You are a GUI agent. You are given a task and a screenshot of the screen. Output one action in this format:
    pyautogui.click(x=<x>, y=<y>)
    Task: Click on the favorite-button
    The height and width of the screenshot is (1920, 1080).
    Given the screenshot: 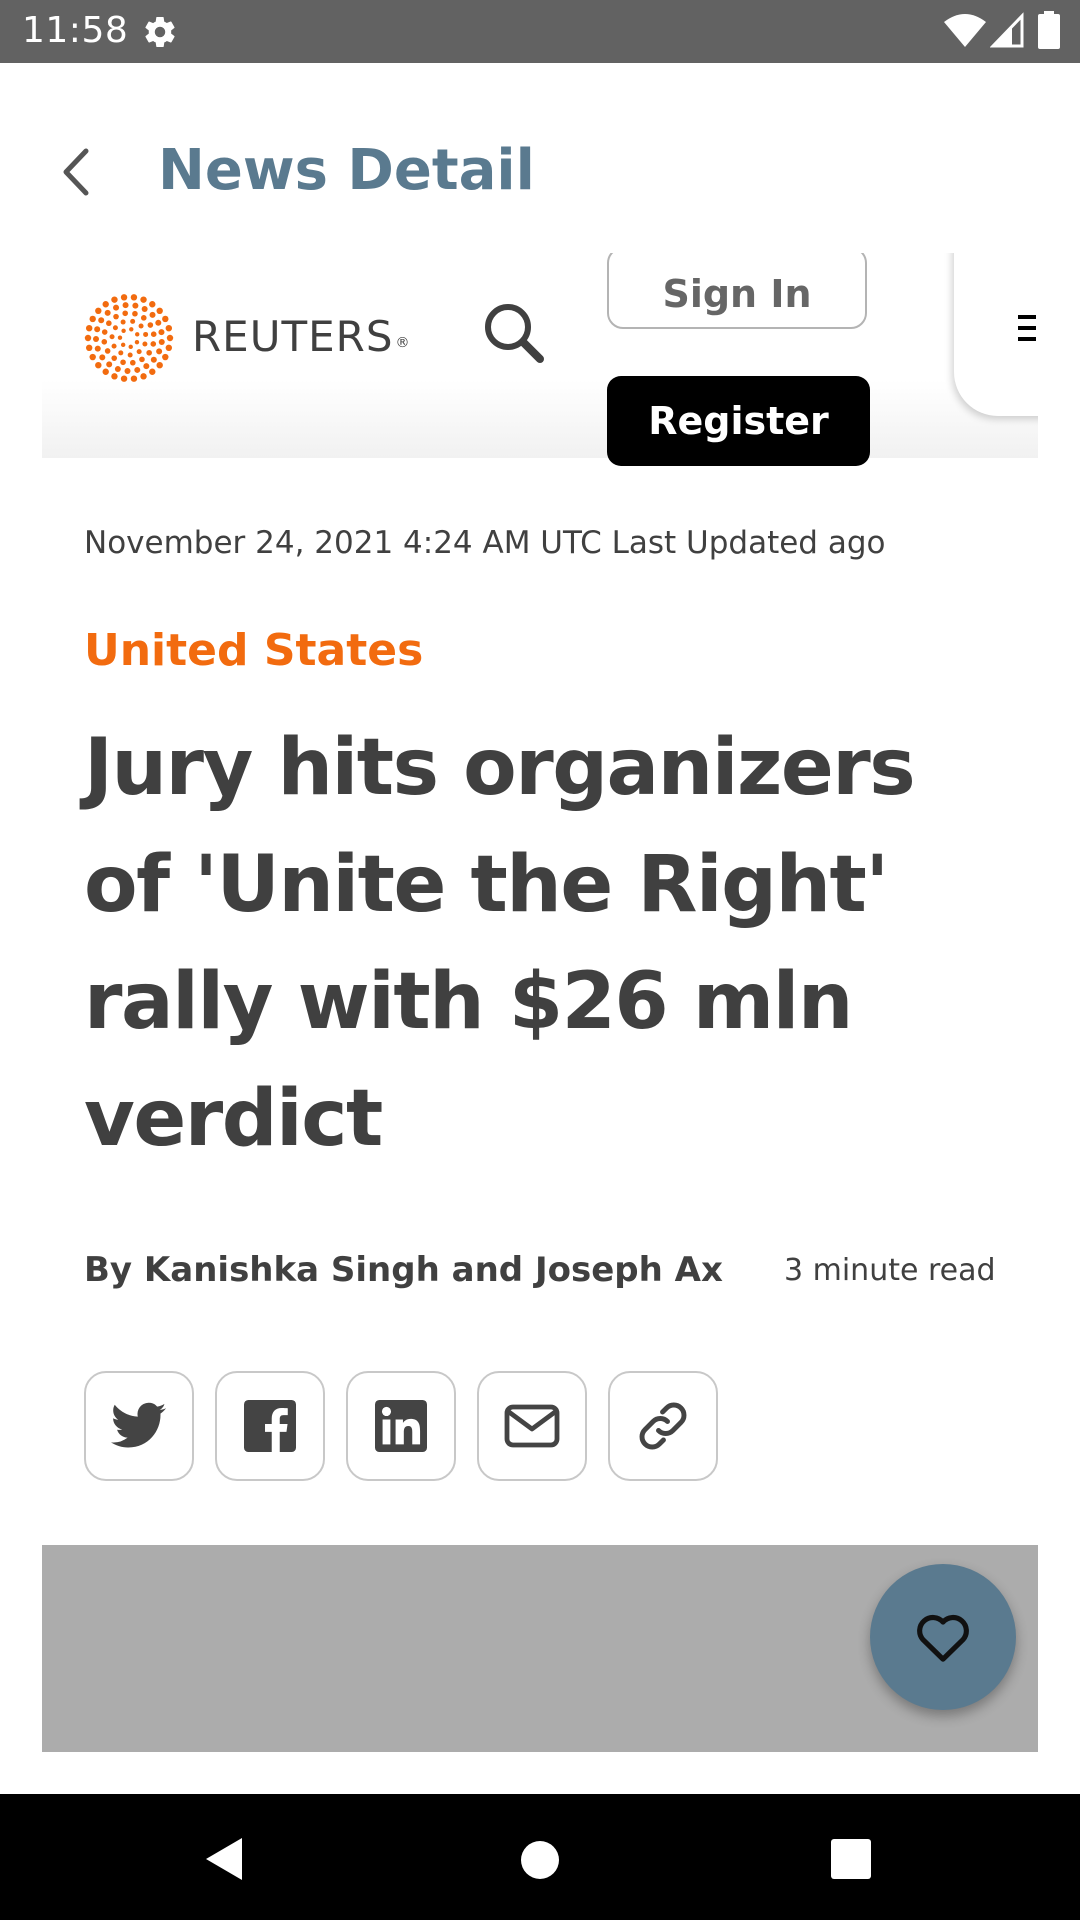 What is the action you would take?
    pyautogui.click(x=943, y=1637)
    